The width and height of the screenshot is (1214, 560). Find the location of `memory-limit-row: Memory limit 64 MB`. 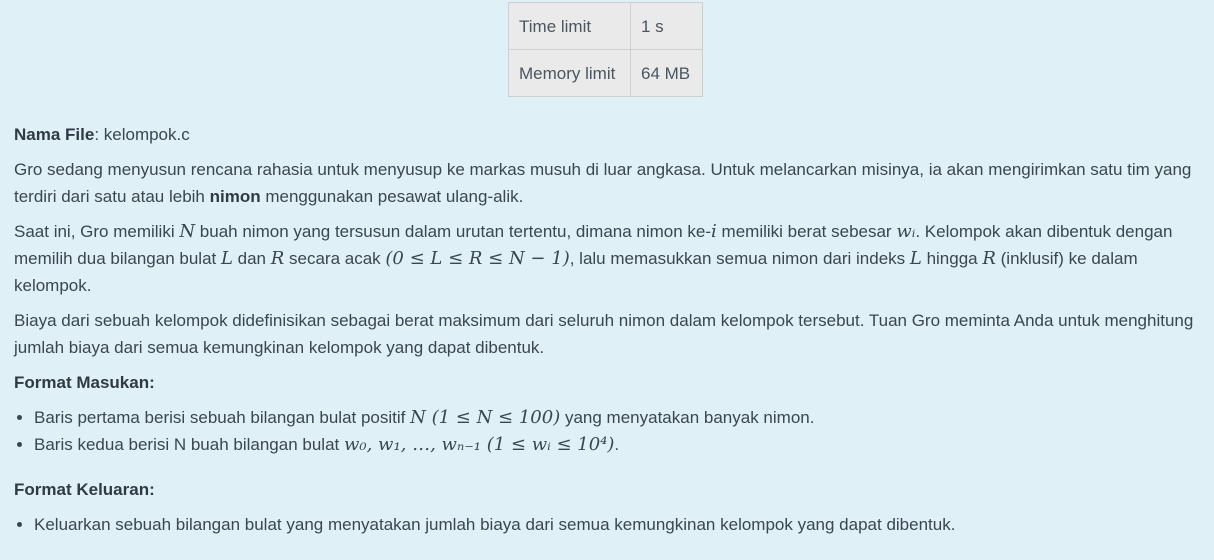

memory-limit-row: Memory limit 64 MB is located at coordinates (605, 73).